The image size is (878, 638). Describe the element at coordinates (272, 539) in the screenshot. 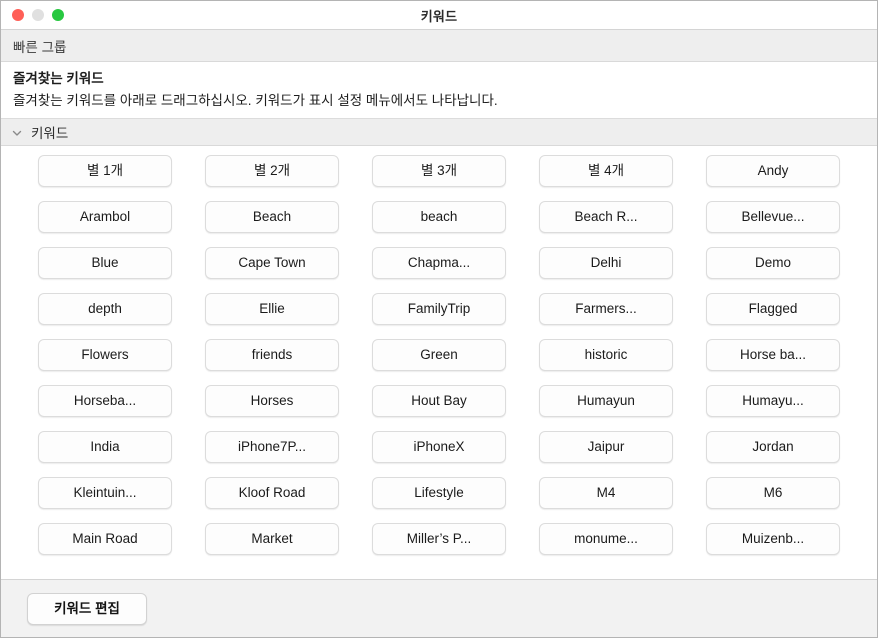

I see `keyword-button: Market` at that location.